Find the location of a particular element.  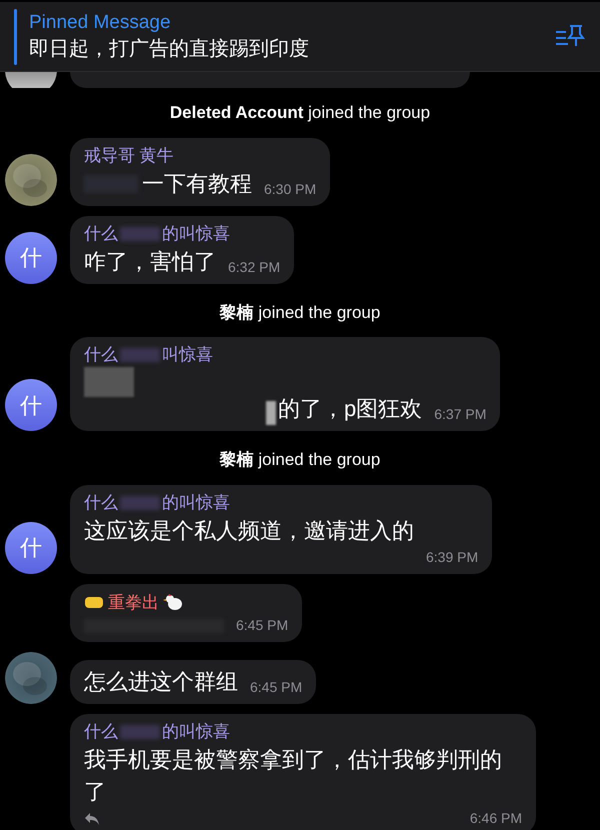

service-message: Deleted Account joined the group is located at coordinates (300, 113).